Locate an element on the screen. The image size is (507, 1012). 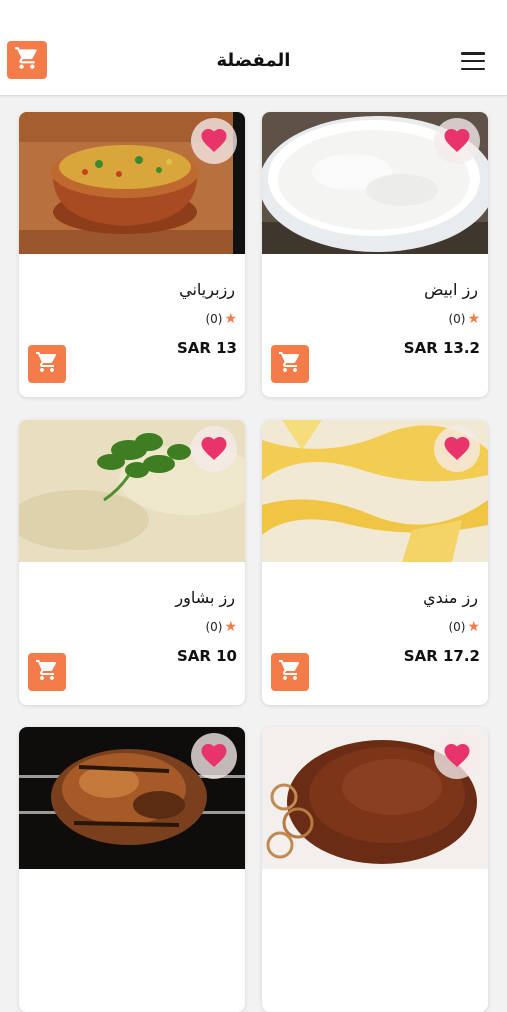
product-price: SAR 10 is located at coordinates (206, 656).